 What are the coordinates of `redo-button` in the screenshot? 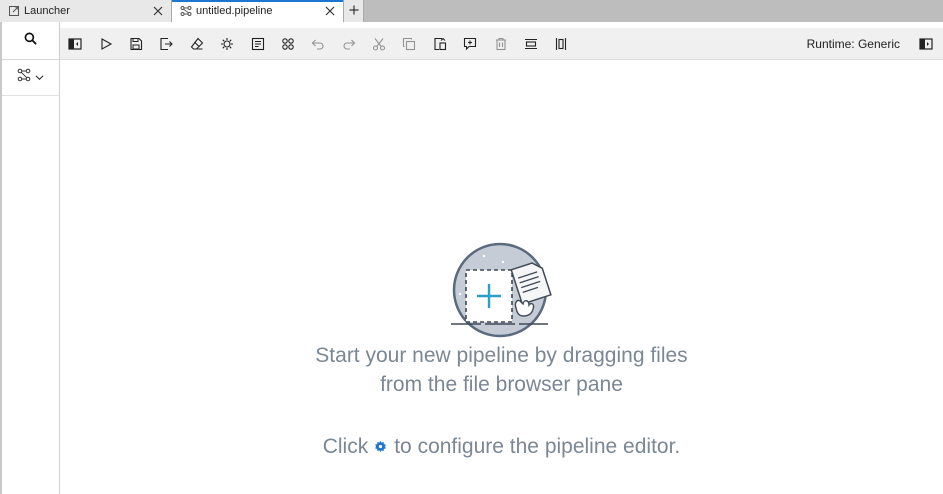 It's located at (349, 44).